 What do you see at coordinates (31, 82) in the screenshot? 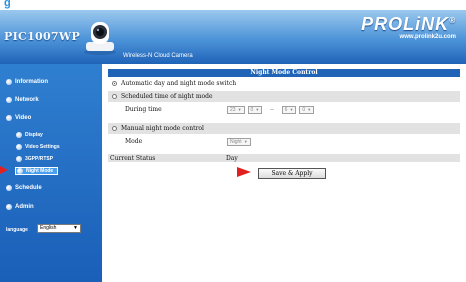
I see `sidebar-item-label: Information` at bounding box center [31, 82].